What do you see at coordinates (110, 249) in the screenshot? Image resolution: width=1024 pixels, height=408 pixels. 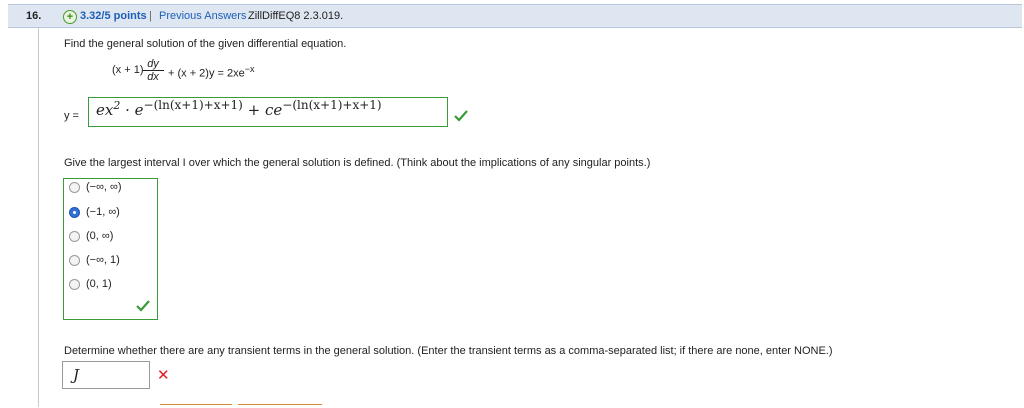 I see `interval-options-box` at bounding box center [110, 249].